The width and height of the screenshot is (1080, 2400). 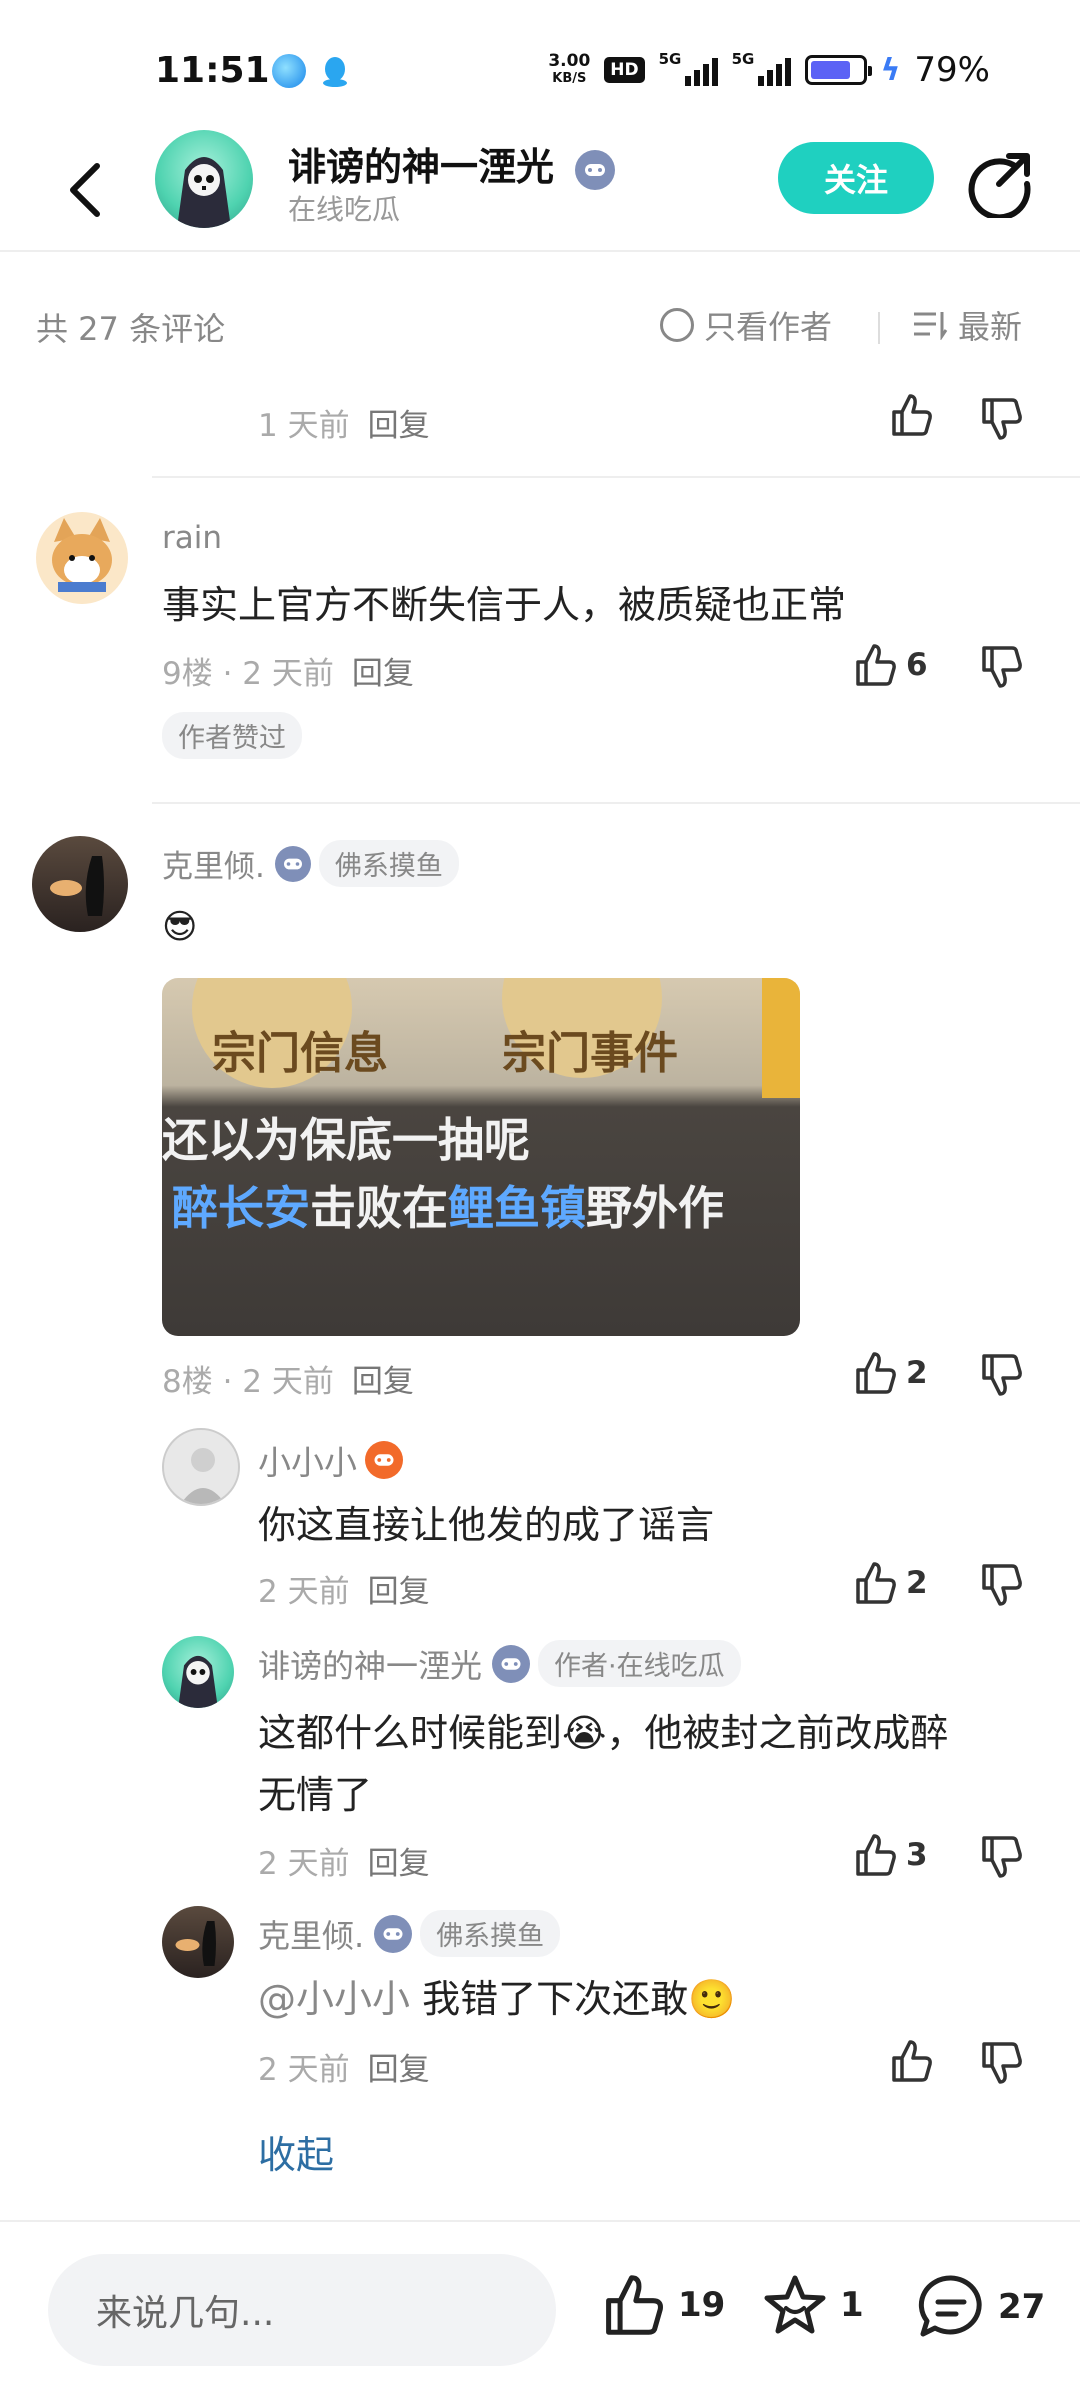 What do you see at coordinates (82, 555) in the screenshot?
I see `shiba-avatar-icon` at bounding box center [82, 555].